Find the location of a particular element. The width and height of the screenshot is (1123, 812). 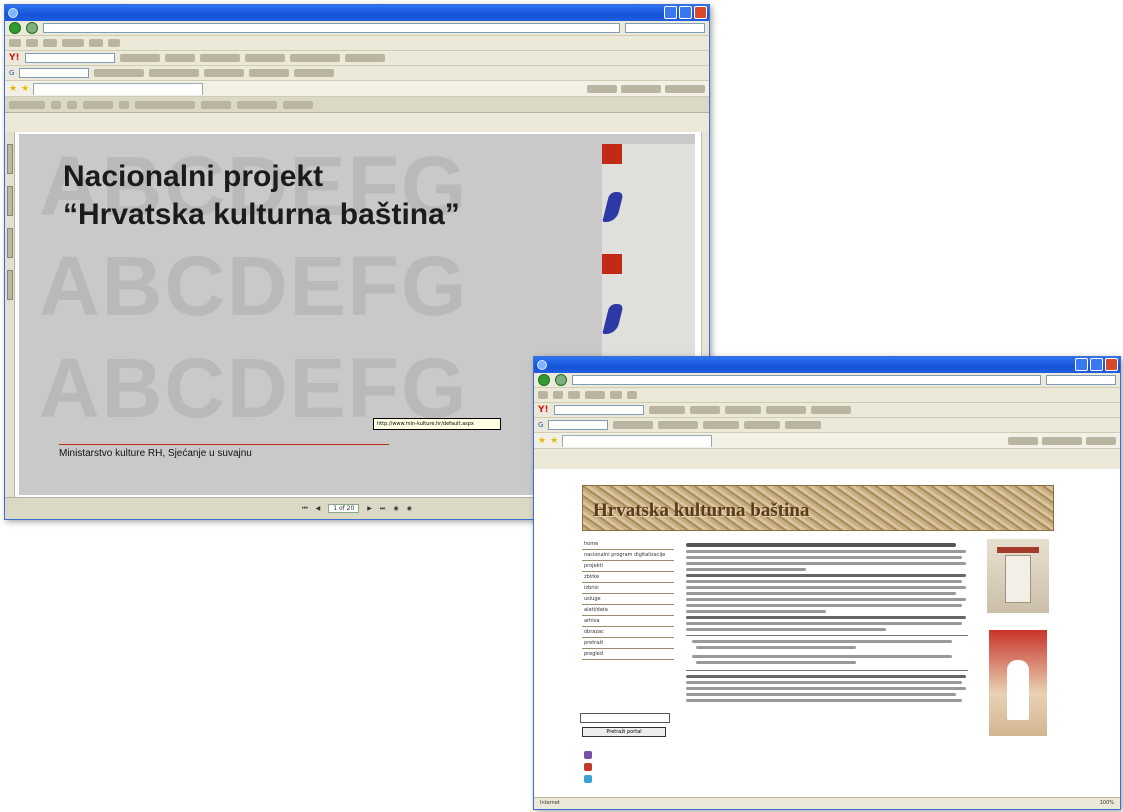

next-view-icon: ◉ is located at coordinates (409, 508).